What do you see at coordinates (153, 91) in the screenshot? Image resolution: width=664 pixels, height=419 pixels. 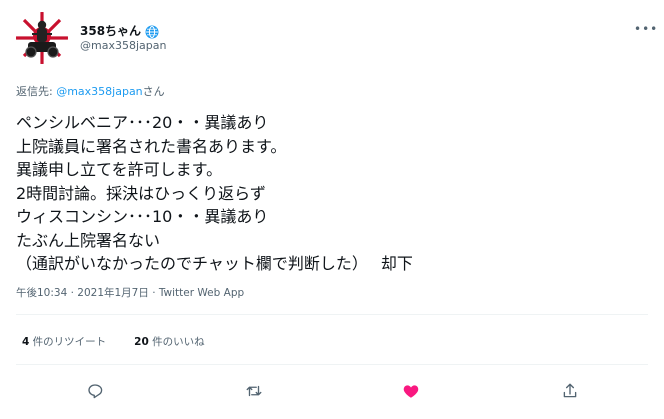 I see `reply-to-suffix: さん` at bounding box center [153, 91].